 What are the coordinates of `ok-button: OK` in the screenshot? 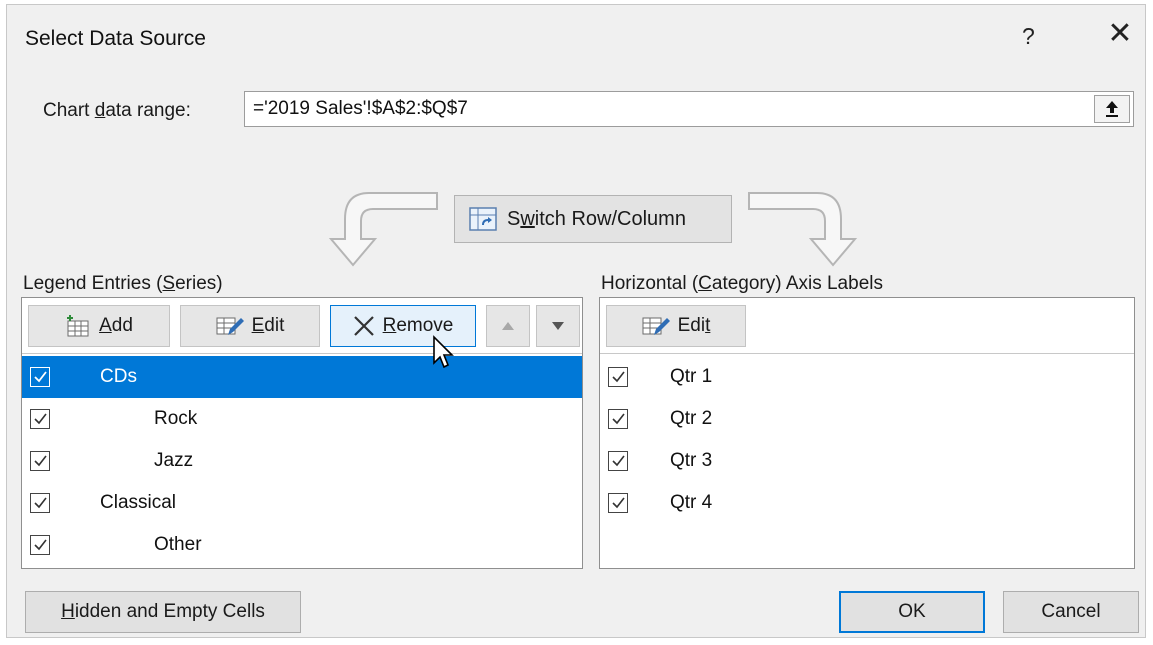 It's located at (912, 612).